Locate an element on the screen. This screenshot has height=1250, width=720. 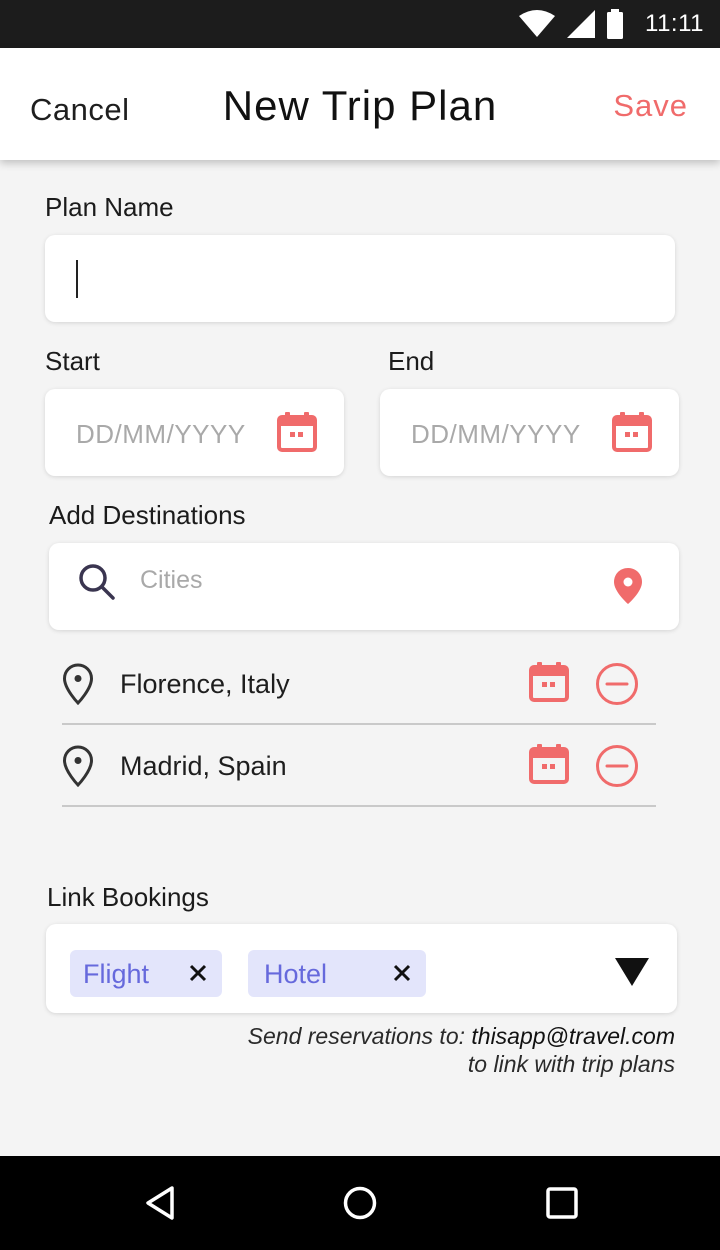
plan-name-input is located at coordinates (360, 278).